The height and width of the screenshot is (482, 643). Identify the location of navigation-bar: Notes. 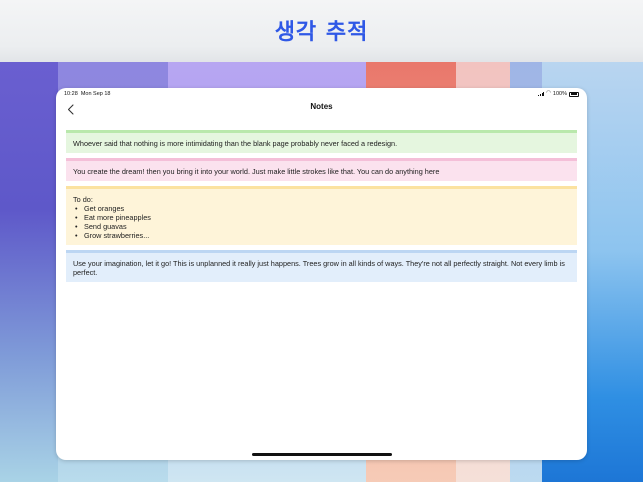
(321, 110).